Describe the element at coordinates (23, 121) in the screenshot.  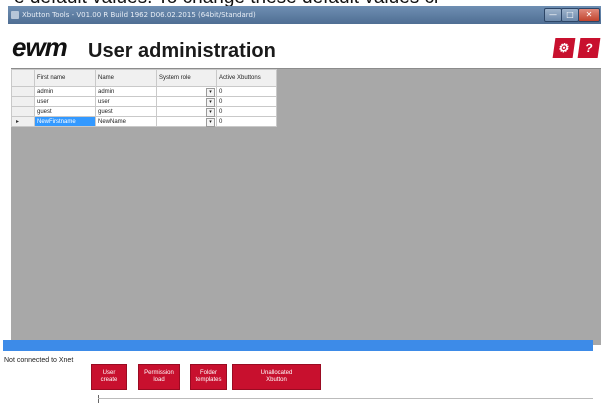
I see `current-row-marker-icon: ▸` at that location.